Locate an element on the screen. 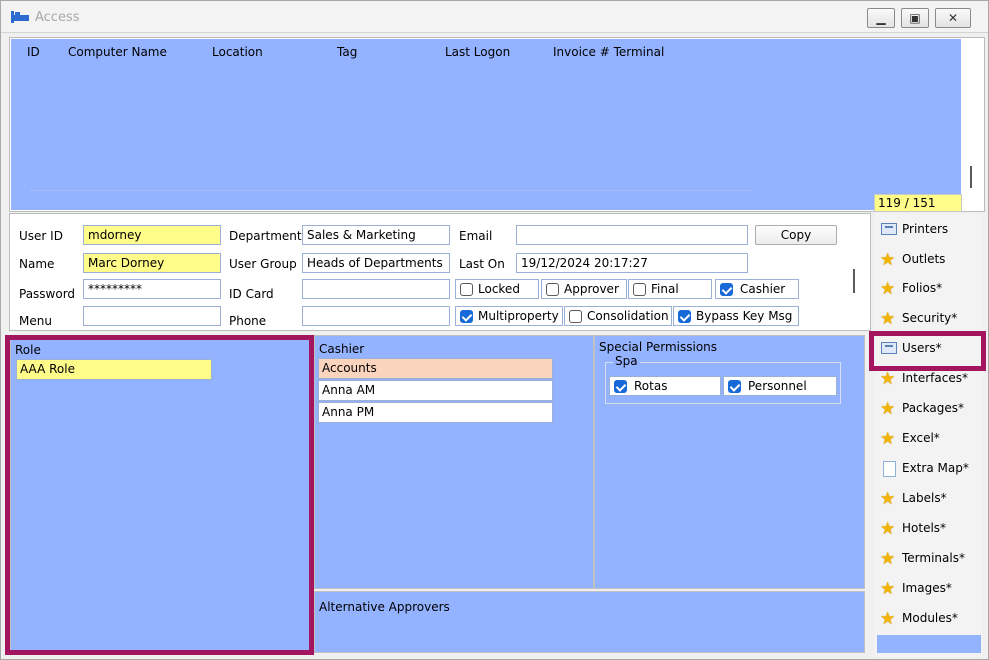 This screenshot has width=989, height=660. nav-item-label: Security* is located at coordinates (930, 318).